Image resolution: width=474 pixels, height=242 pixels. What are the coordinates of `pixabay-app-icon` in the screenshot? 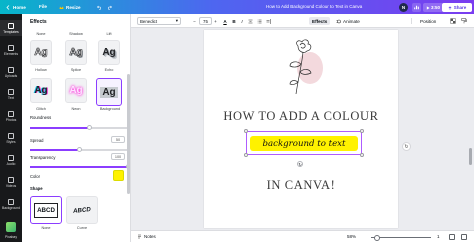 It's located at (11, 227).